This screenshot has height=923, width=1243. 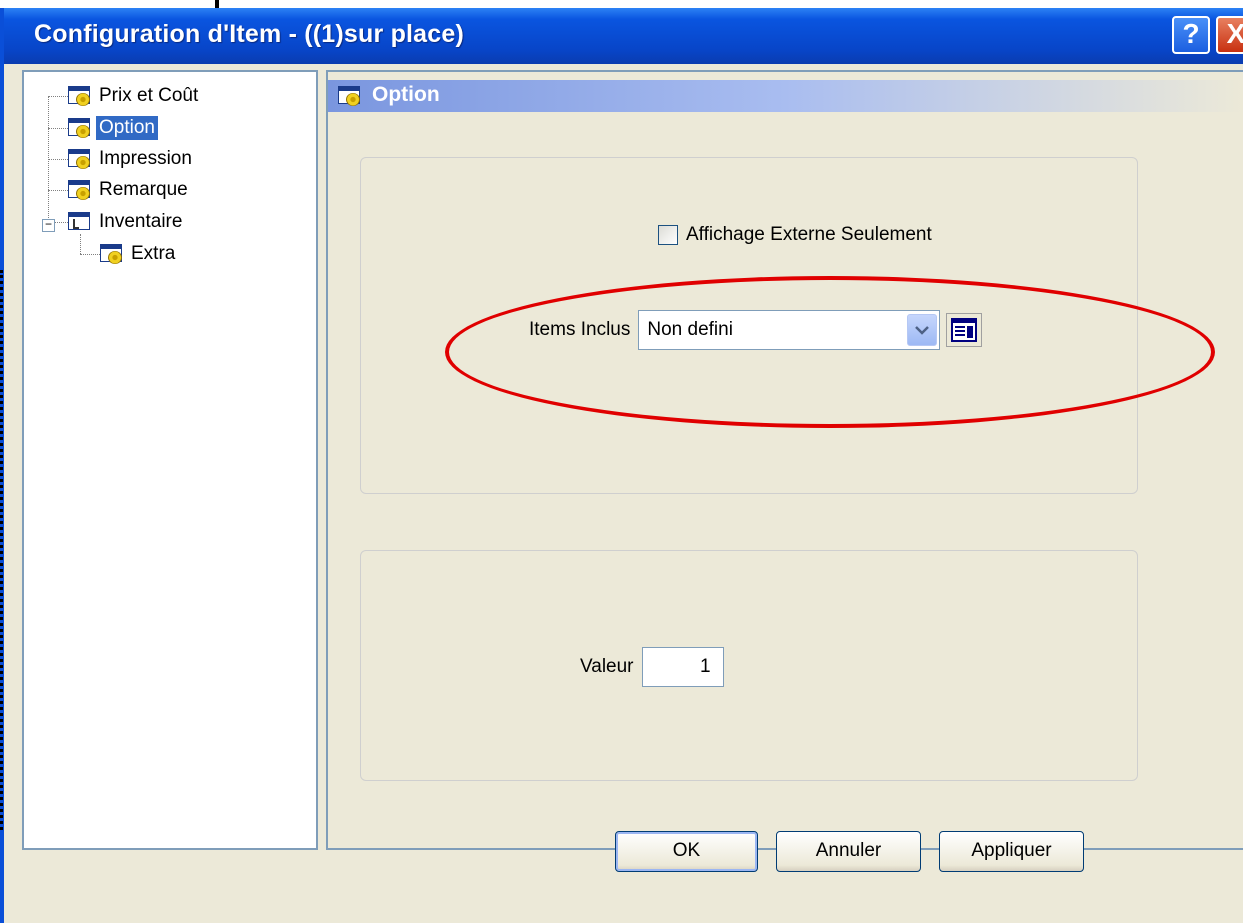 I want to click on valeur-input: 1, so click(x=682, y=667).